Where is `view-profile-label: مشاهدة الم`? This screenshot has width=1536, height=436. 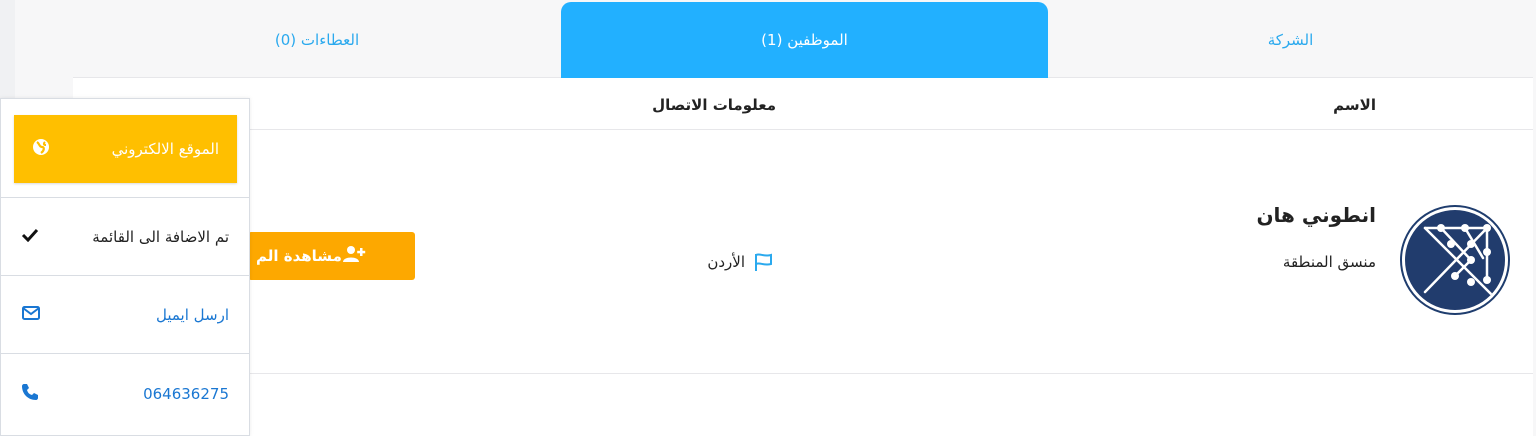 view-profile-label: مشاهدة الم is located at coordinates (299, 256).